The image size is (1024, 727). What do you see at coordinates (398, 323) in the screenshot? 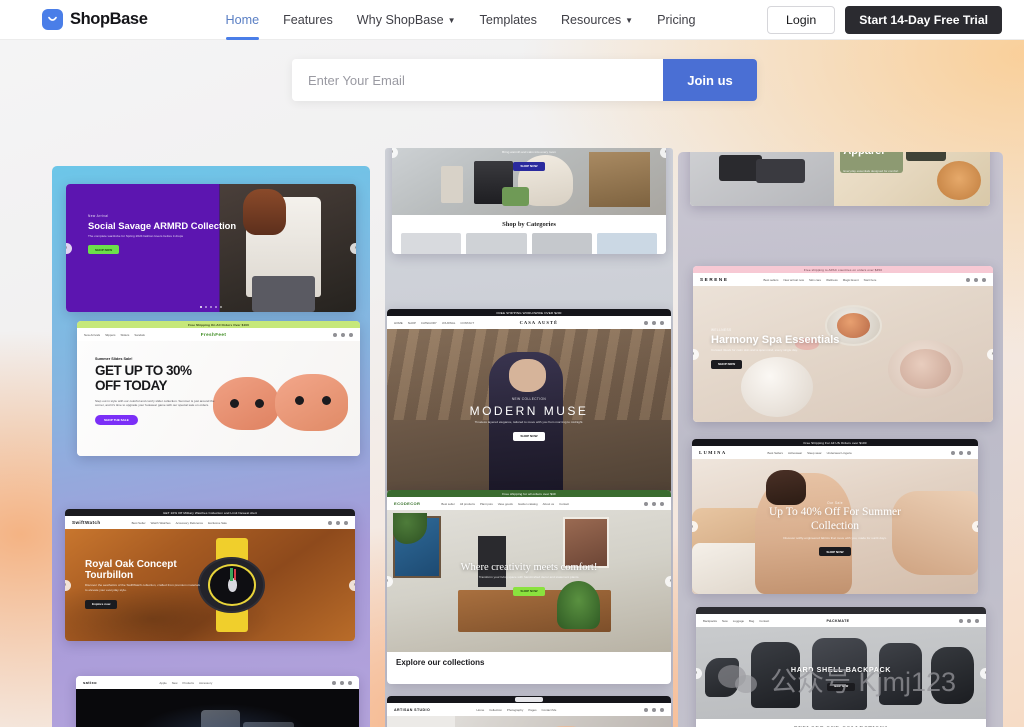
I see `tnav-link: HOME` at bounding box center [398, 323].